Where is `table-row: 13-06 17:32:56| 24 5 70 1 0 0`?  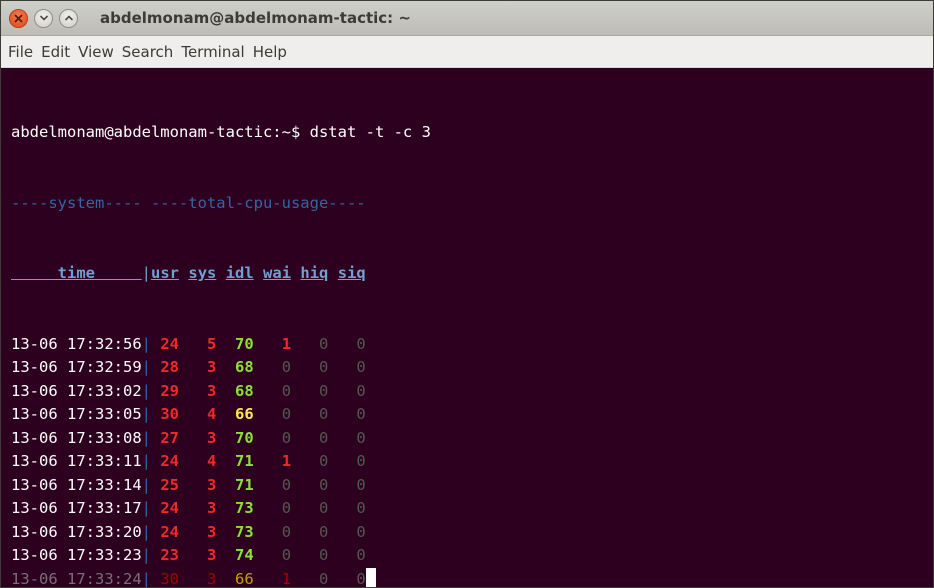
table-row: 13-06 17:32:56| 24 5 70 1 0 0 is located at coordinates (472, 345).